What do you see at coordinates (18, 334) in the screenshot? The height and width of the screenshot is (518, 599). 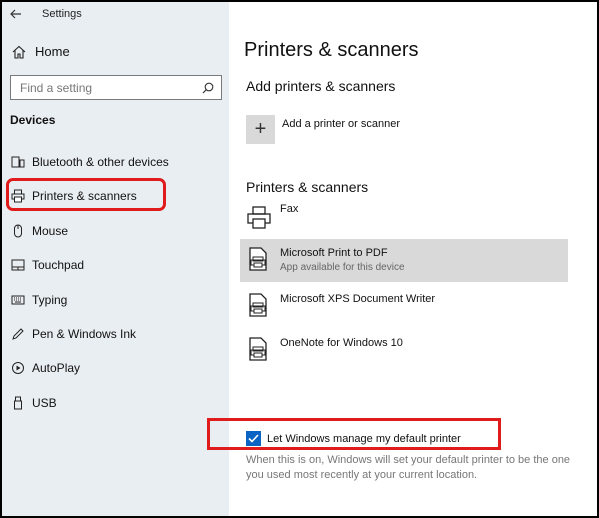 I see `pen-icon` at bounding box center [18, 334].